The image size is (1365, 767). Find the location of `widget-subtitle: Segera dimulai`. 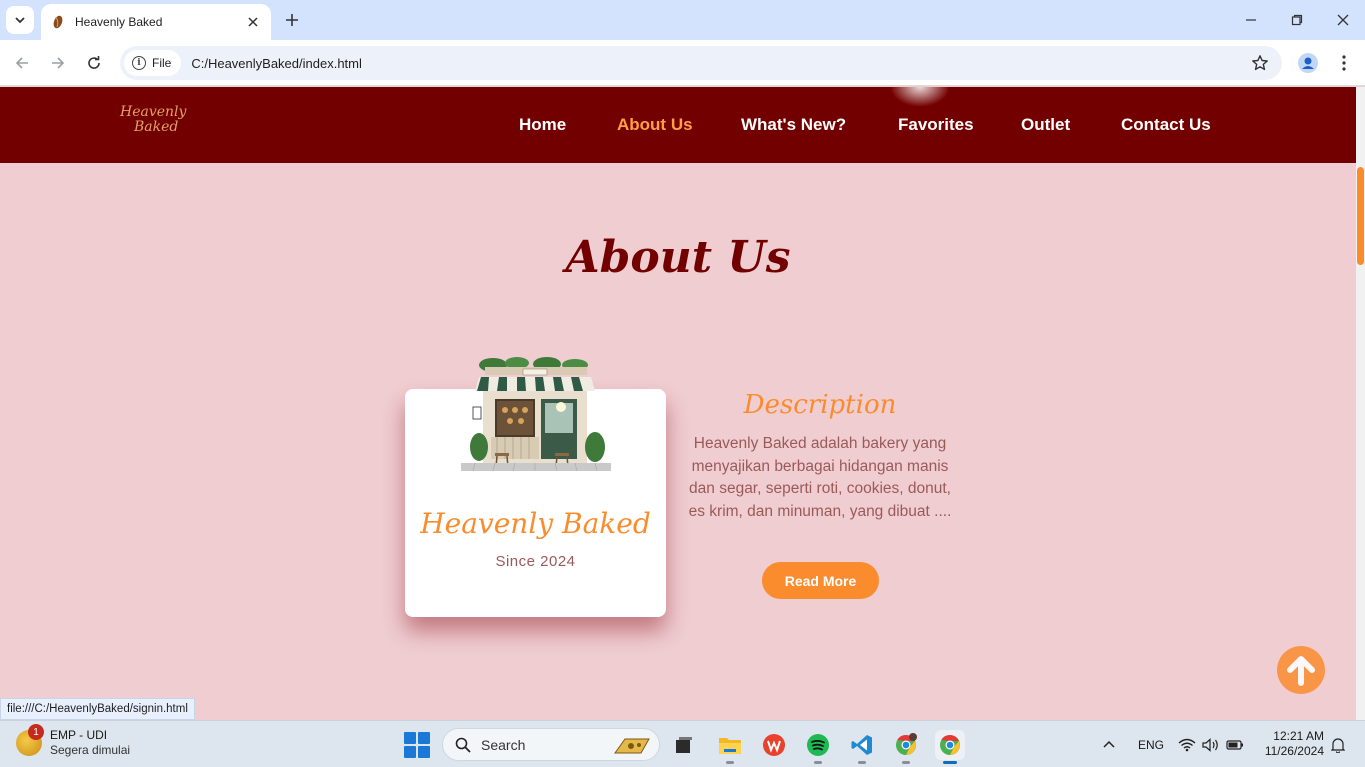

widget-subtitle: Segera dimulai is located at coordinates (90, 750).